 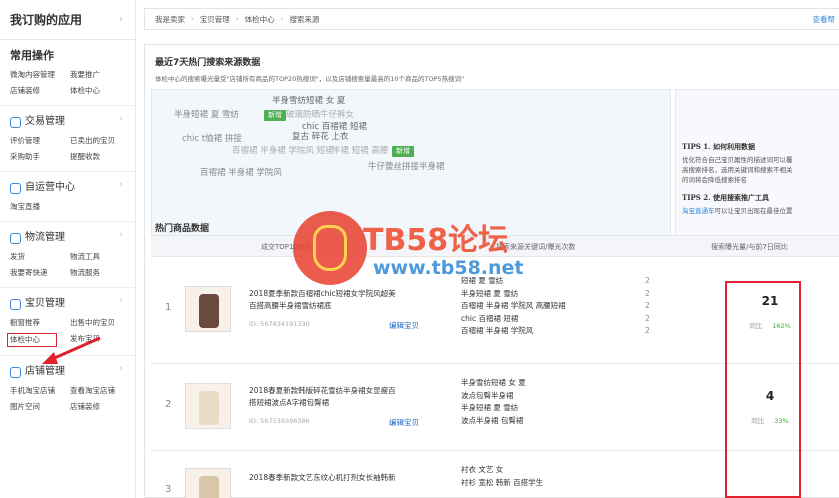 What do you see at coordinates (497, 330) in the screenshot?
I see `keyword-item: 百褶裙 半身裙 学院风` at bounding box center [497, 330].